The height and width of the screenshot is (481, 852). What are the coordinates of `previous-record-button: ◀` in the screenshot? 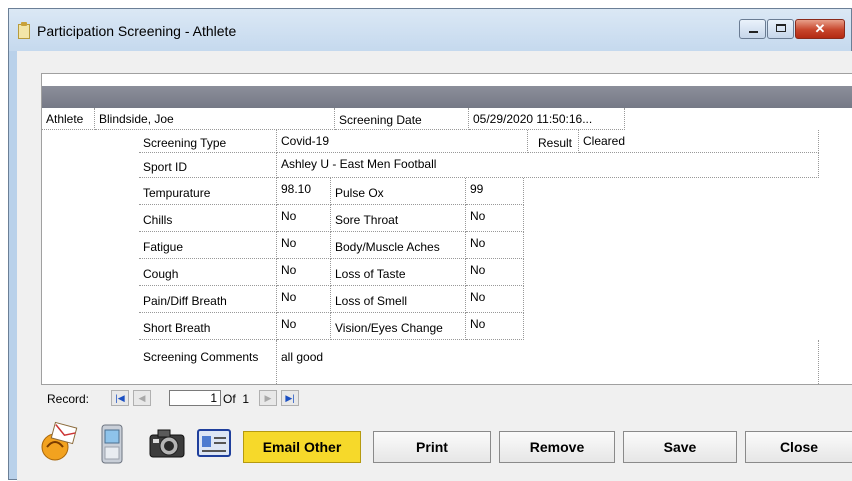 It's located at (142, 398).